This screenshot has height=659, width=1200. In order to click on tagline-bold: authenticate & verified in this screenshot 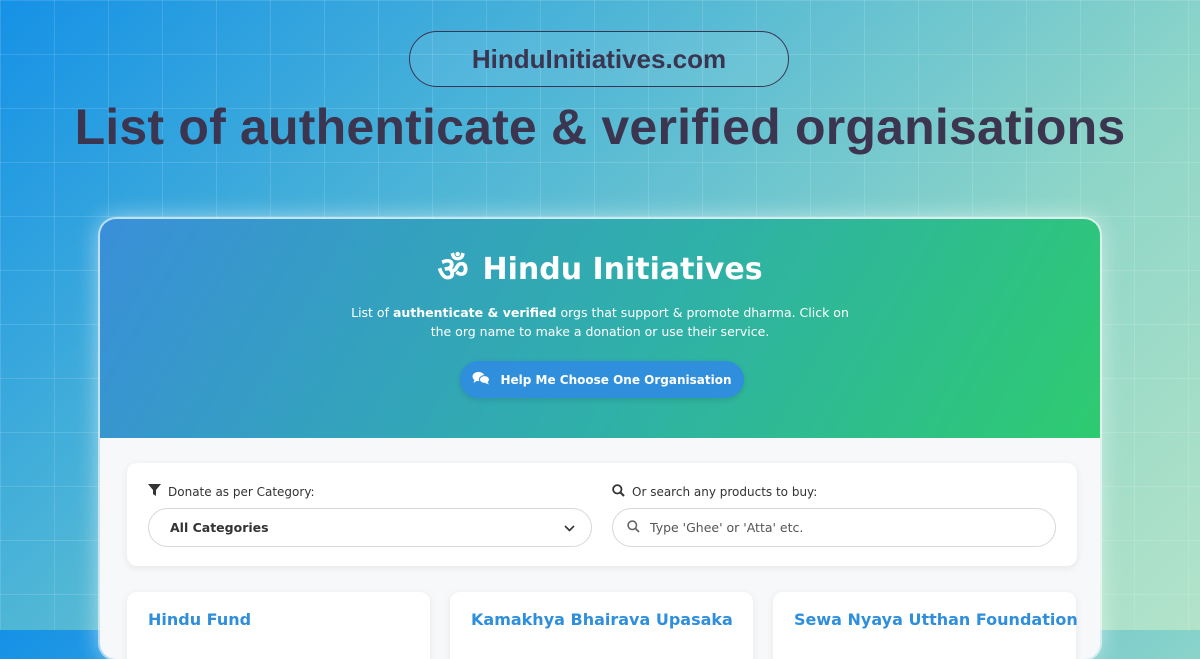, I will do `click(474, 312)`.